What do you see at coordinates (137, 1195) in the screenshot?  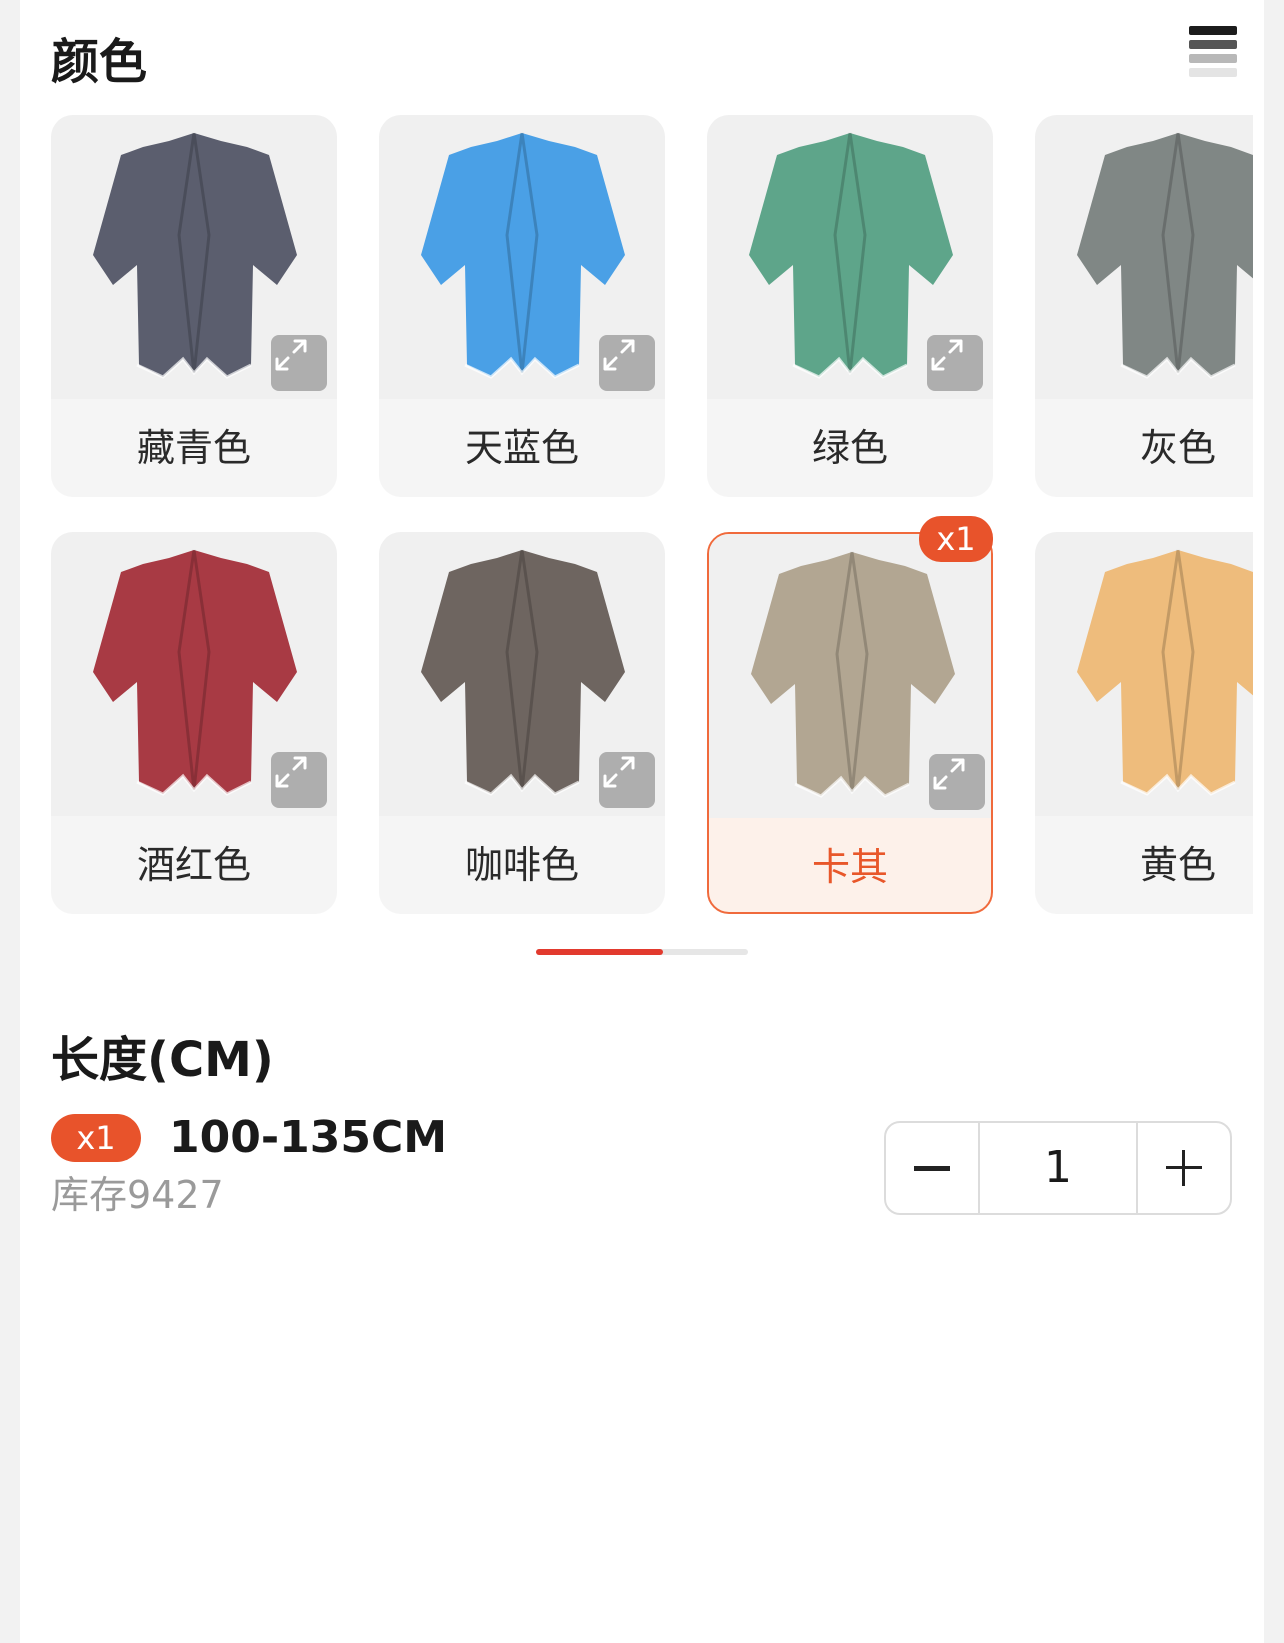 I see `stock-count: 库存9427` at bounding box center [137, 1195].